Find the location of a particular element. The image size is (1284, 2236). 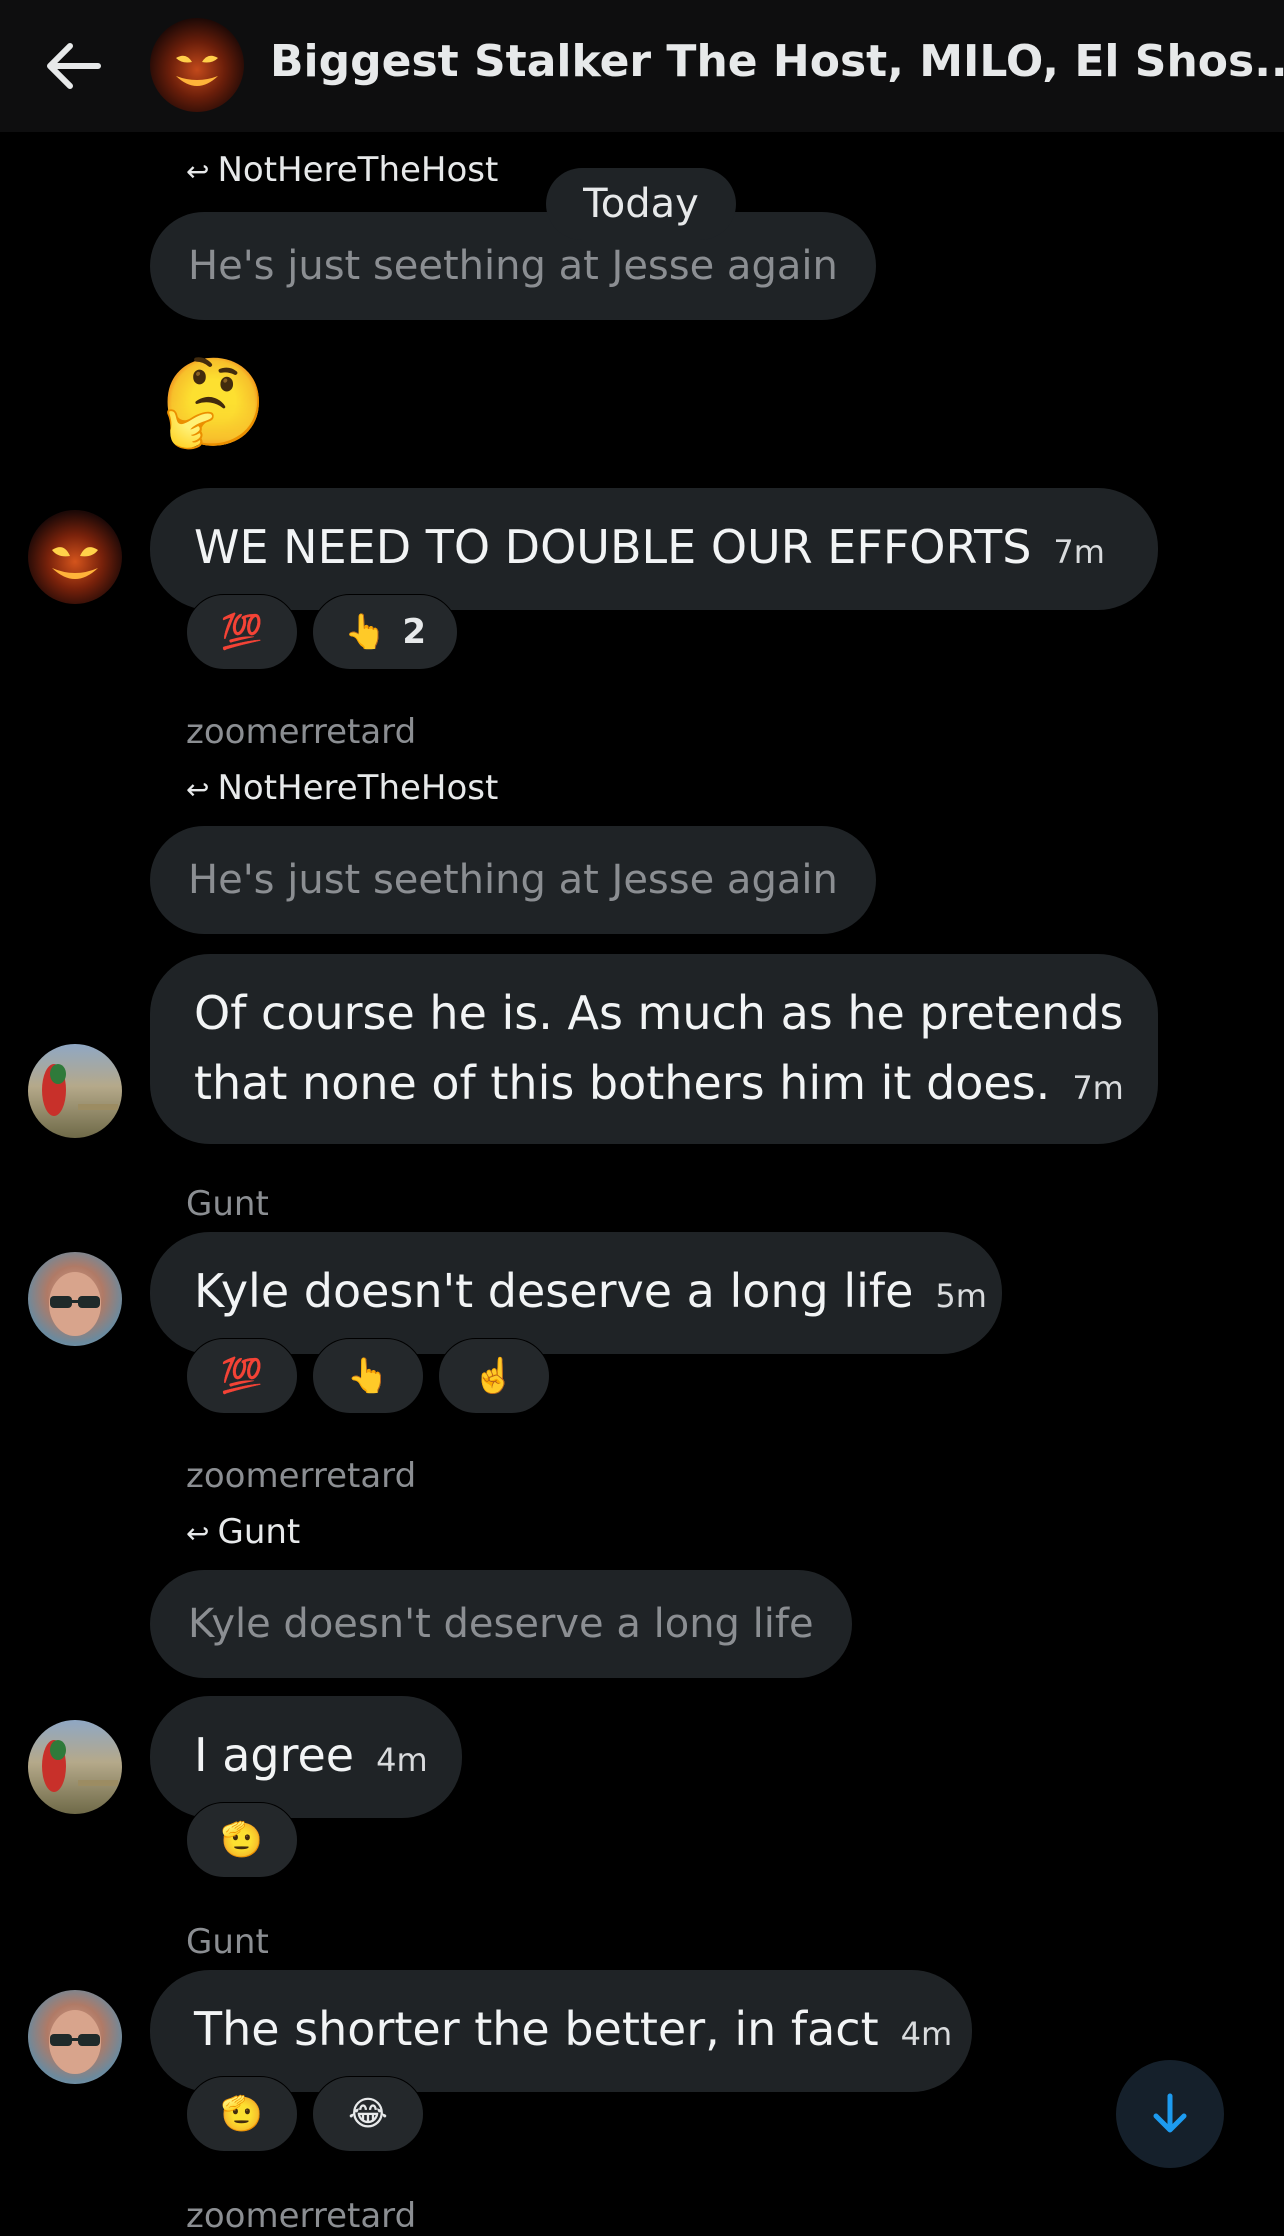

reaction-index-up: ☝️ is located at coordinates (494, 1376).